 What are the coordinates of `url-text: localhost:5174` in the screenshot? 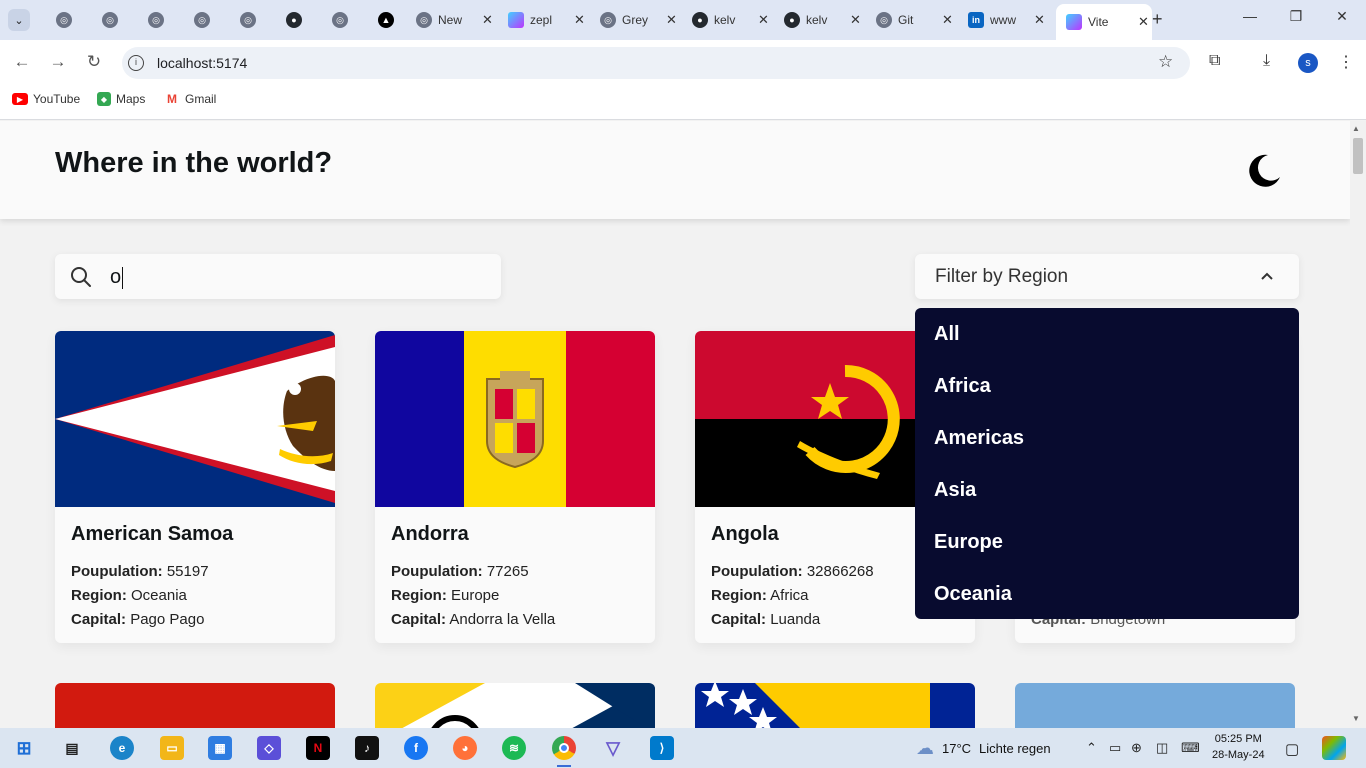 It's located at (202, 63).